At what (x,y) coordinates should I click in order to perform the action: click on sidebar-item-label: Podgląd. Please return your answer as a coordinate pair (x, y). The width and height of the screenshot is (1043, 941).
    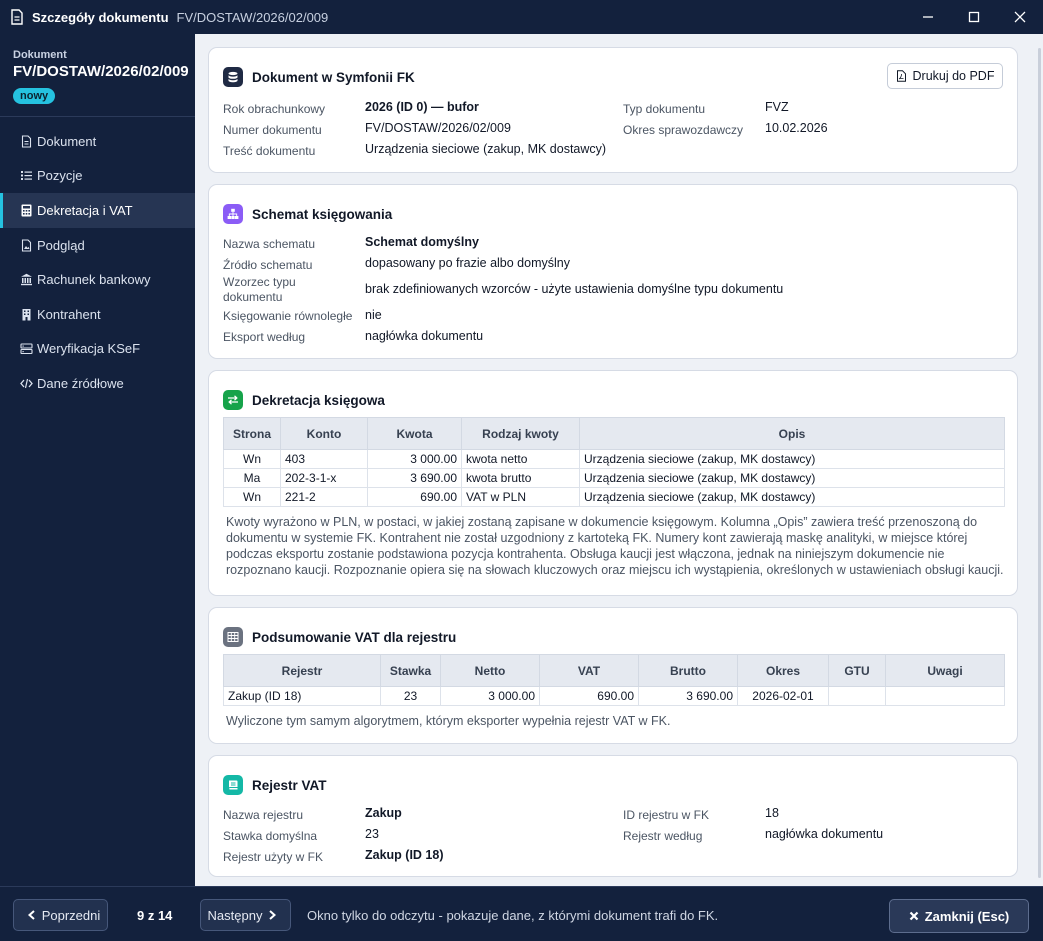
    Looking at the image, I should click on (61, 245).